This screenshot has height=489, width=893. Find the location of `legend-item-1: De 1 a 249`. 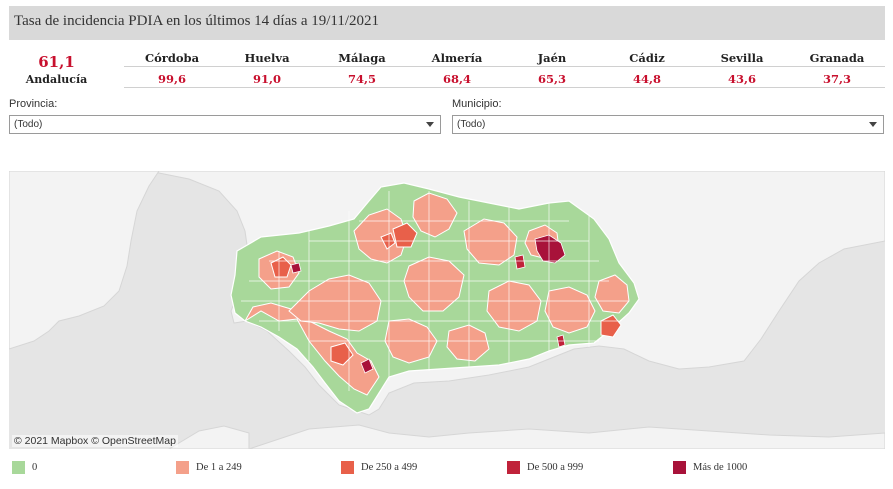

legend-item-1: De 1 a 249 is located at coordinates (209, 467).